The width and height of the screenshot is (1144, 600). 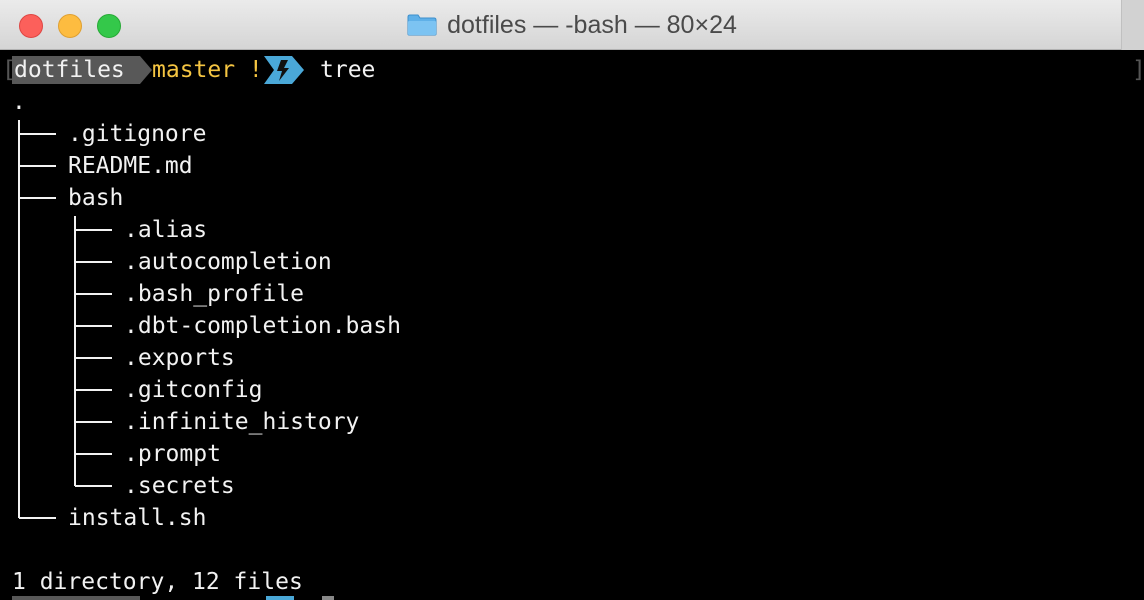 I want to click on next-prompt-bolt-edge, so click(x=280, y=598).